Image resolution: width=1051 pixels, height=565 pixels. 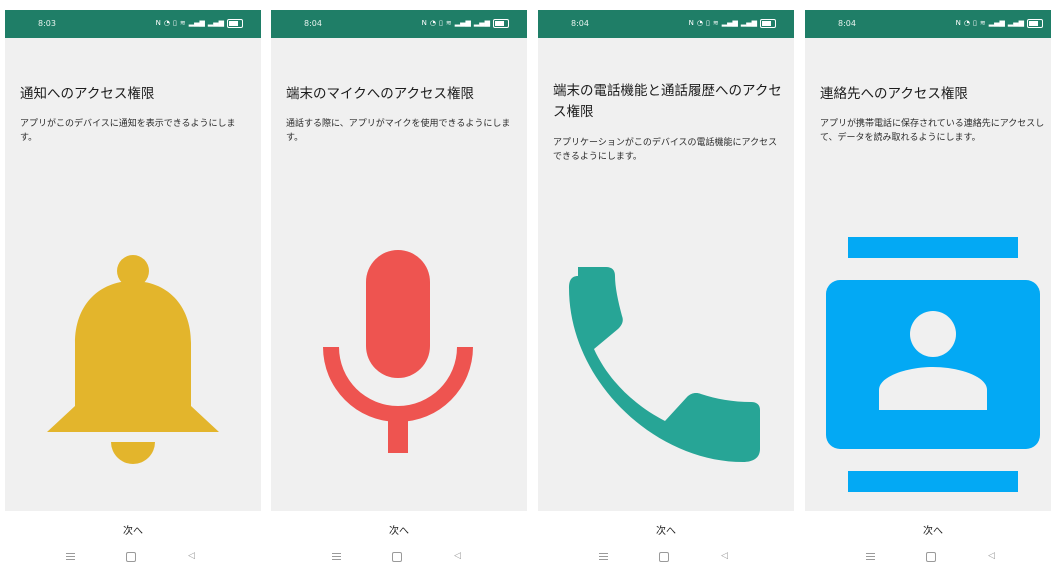 I want to click on phone-icon, so click(x=664, y=364).